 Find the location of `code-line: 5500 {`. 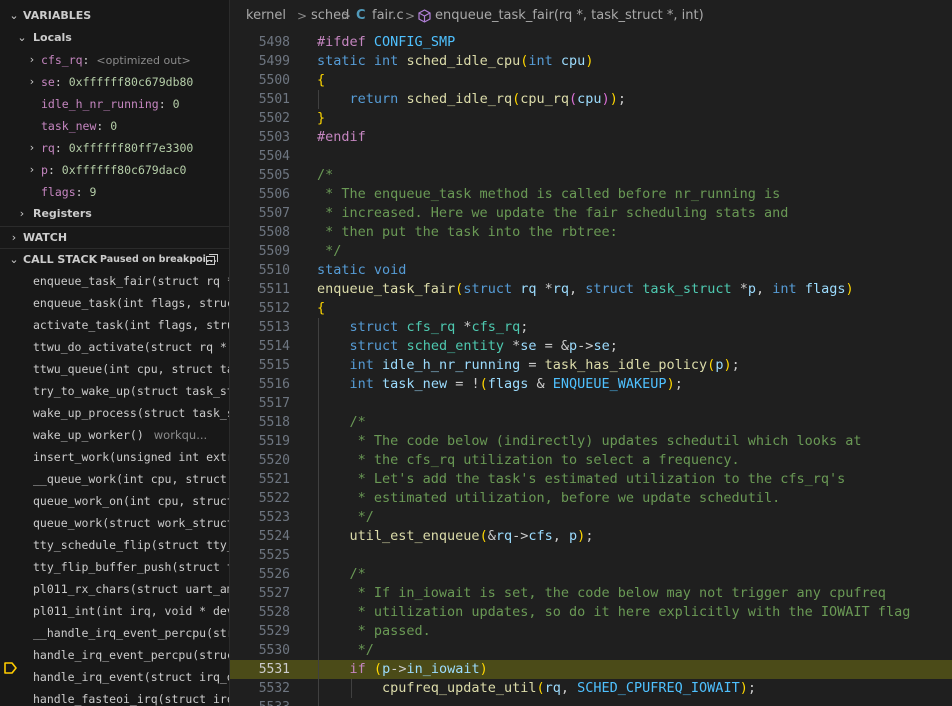

code-line: 5500 { is located at coordinates (591, 80).